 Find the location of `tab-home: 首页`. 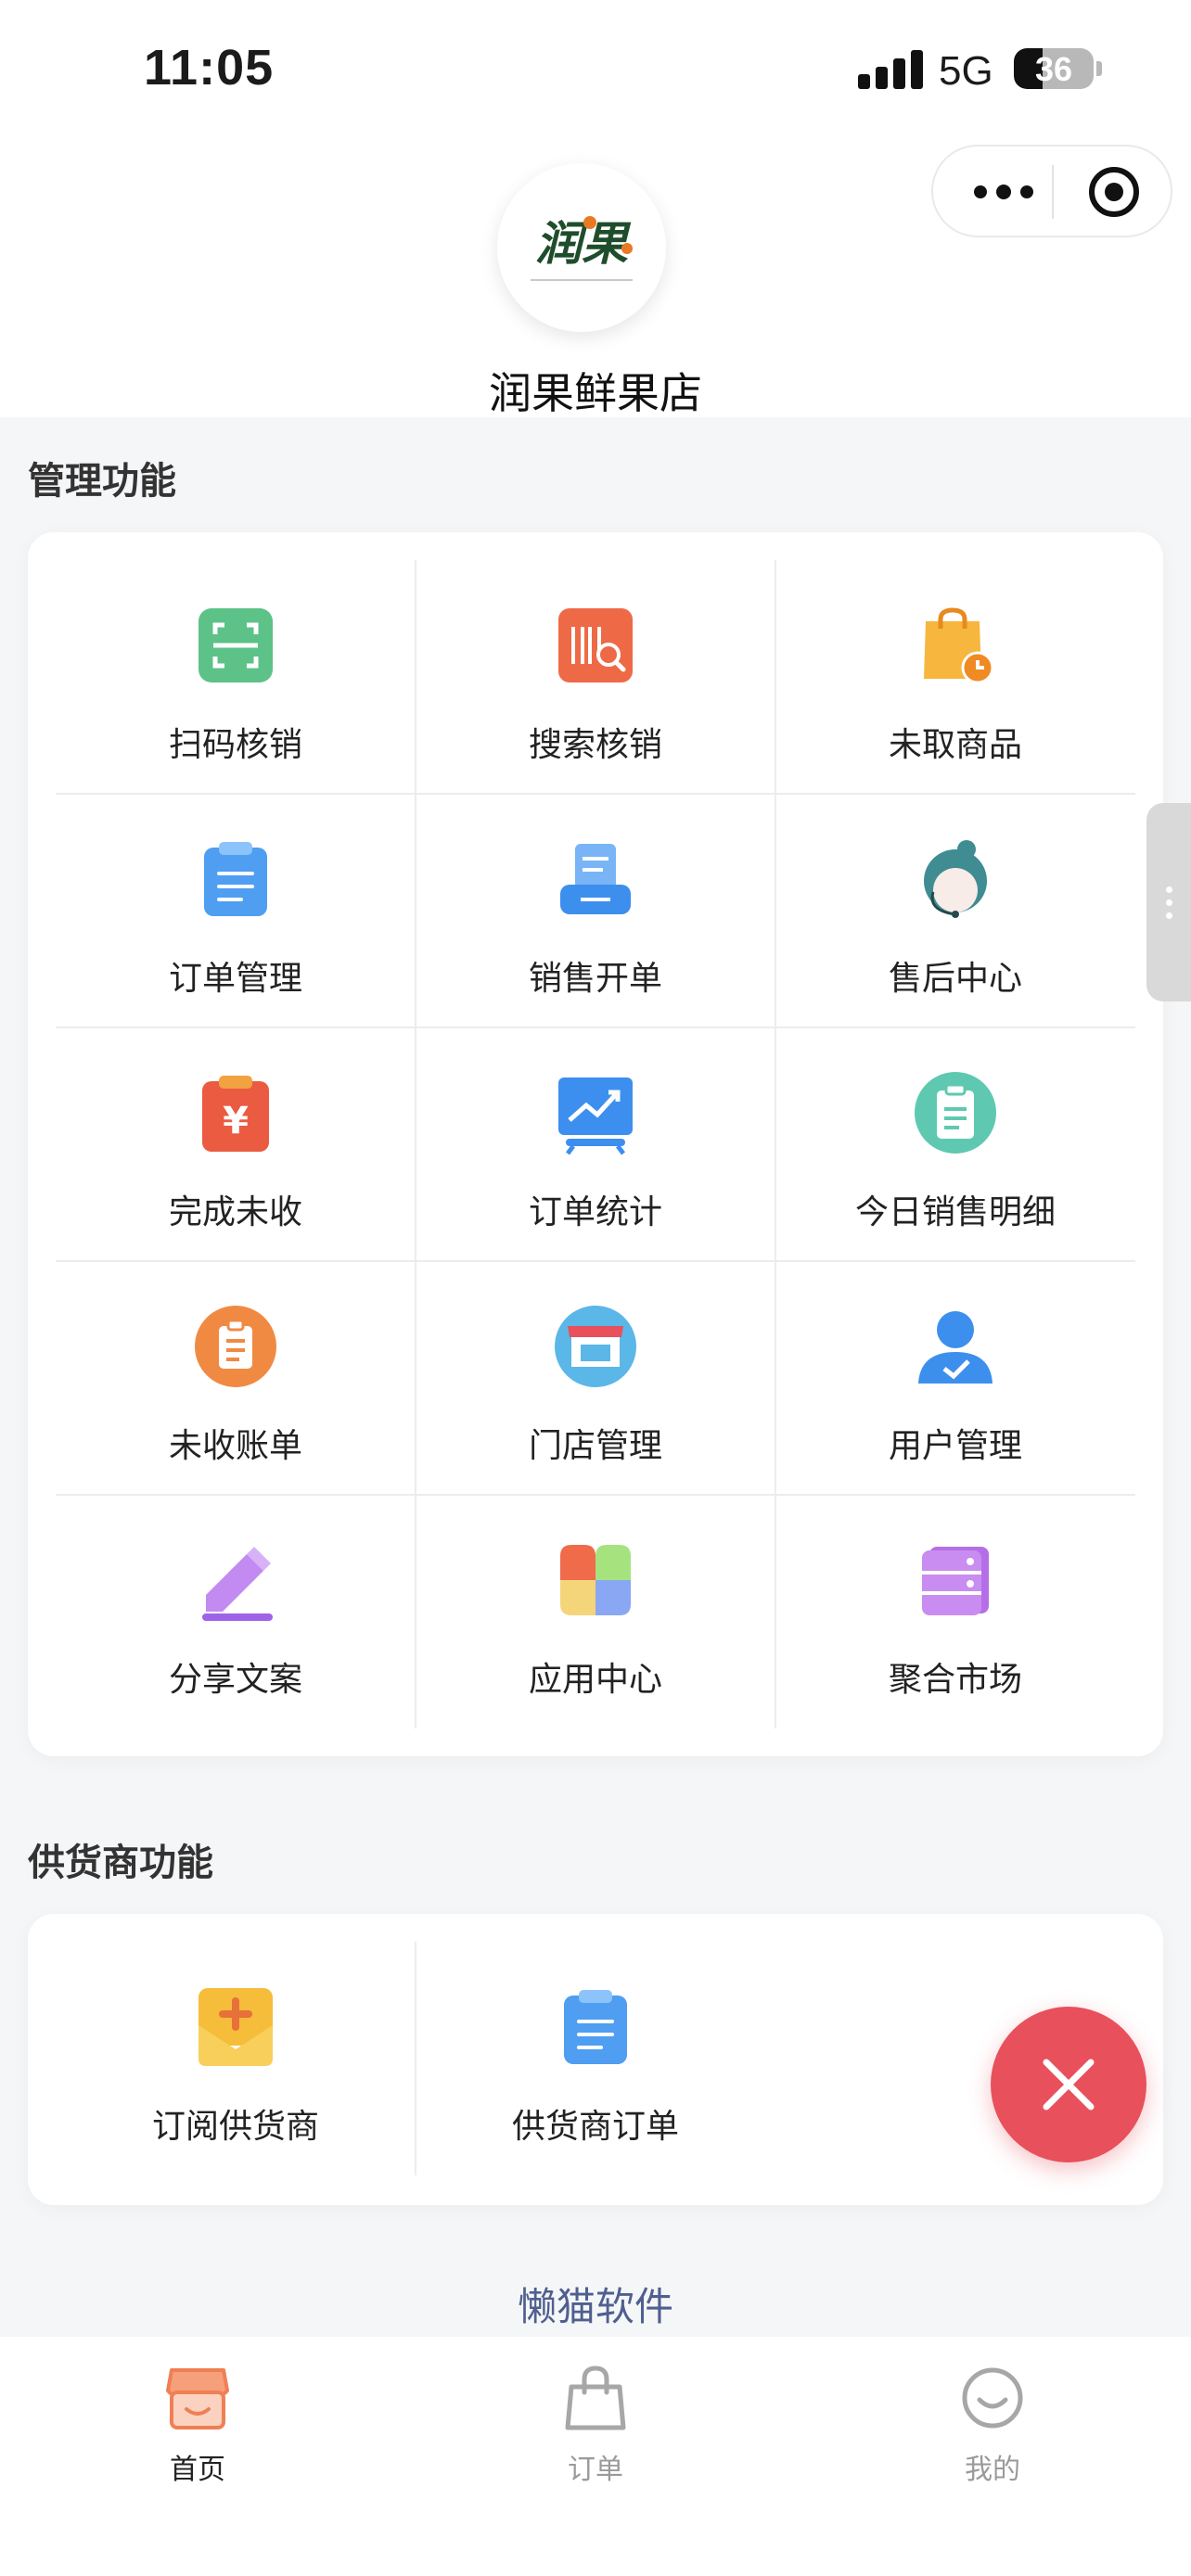

tab-home: 首页 is located at coordinates (197, 2430).